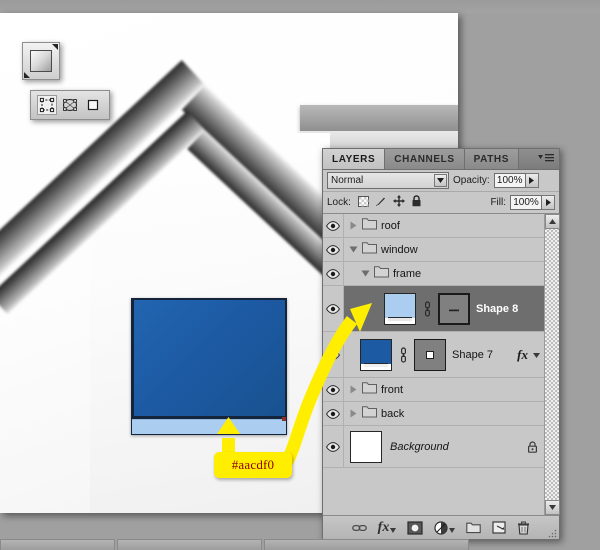  I want to click on expand-triangle-window, so click(353, 249).